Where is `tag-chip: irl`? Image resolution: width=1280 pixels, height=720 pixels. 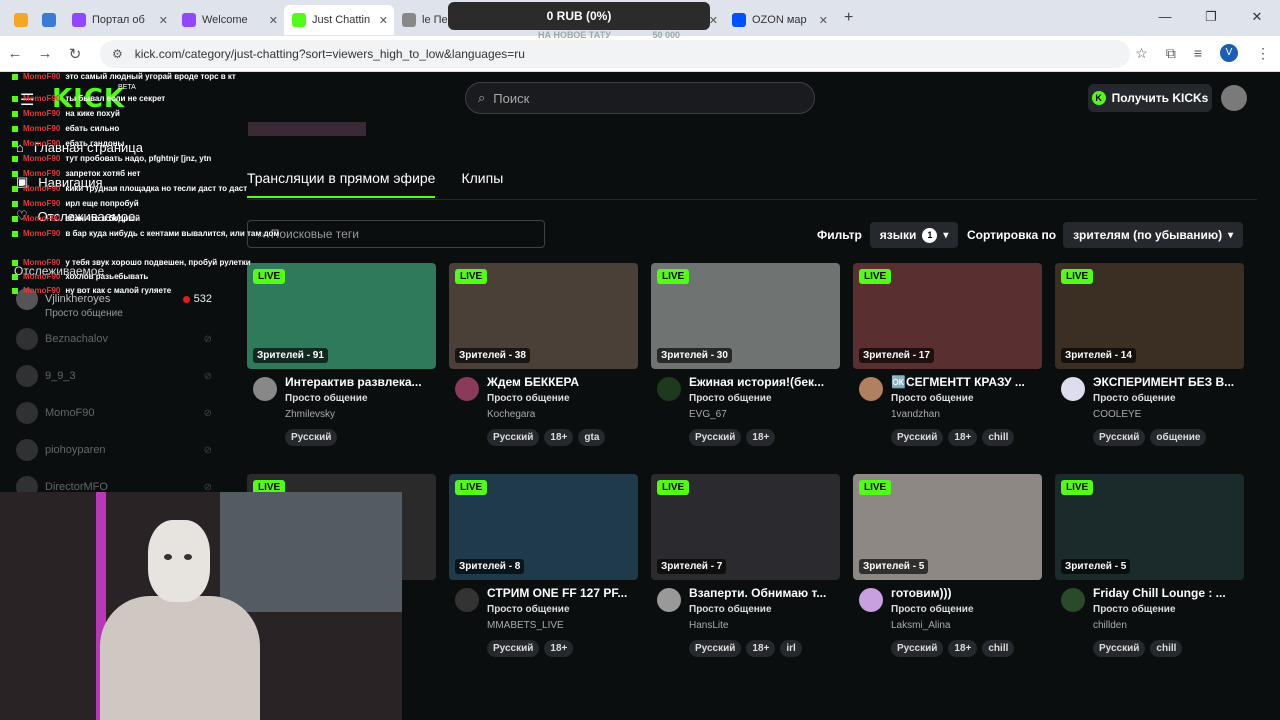
tag-chip: irl is located at coordinates (791, 648).